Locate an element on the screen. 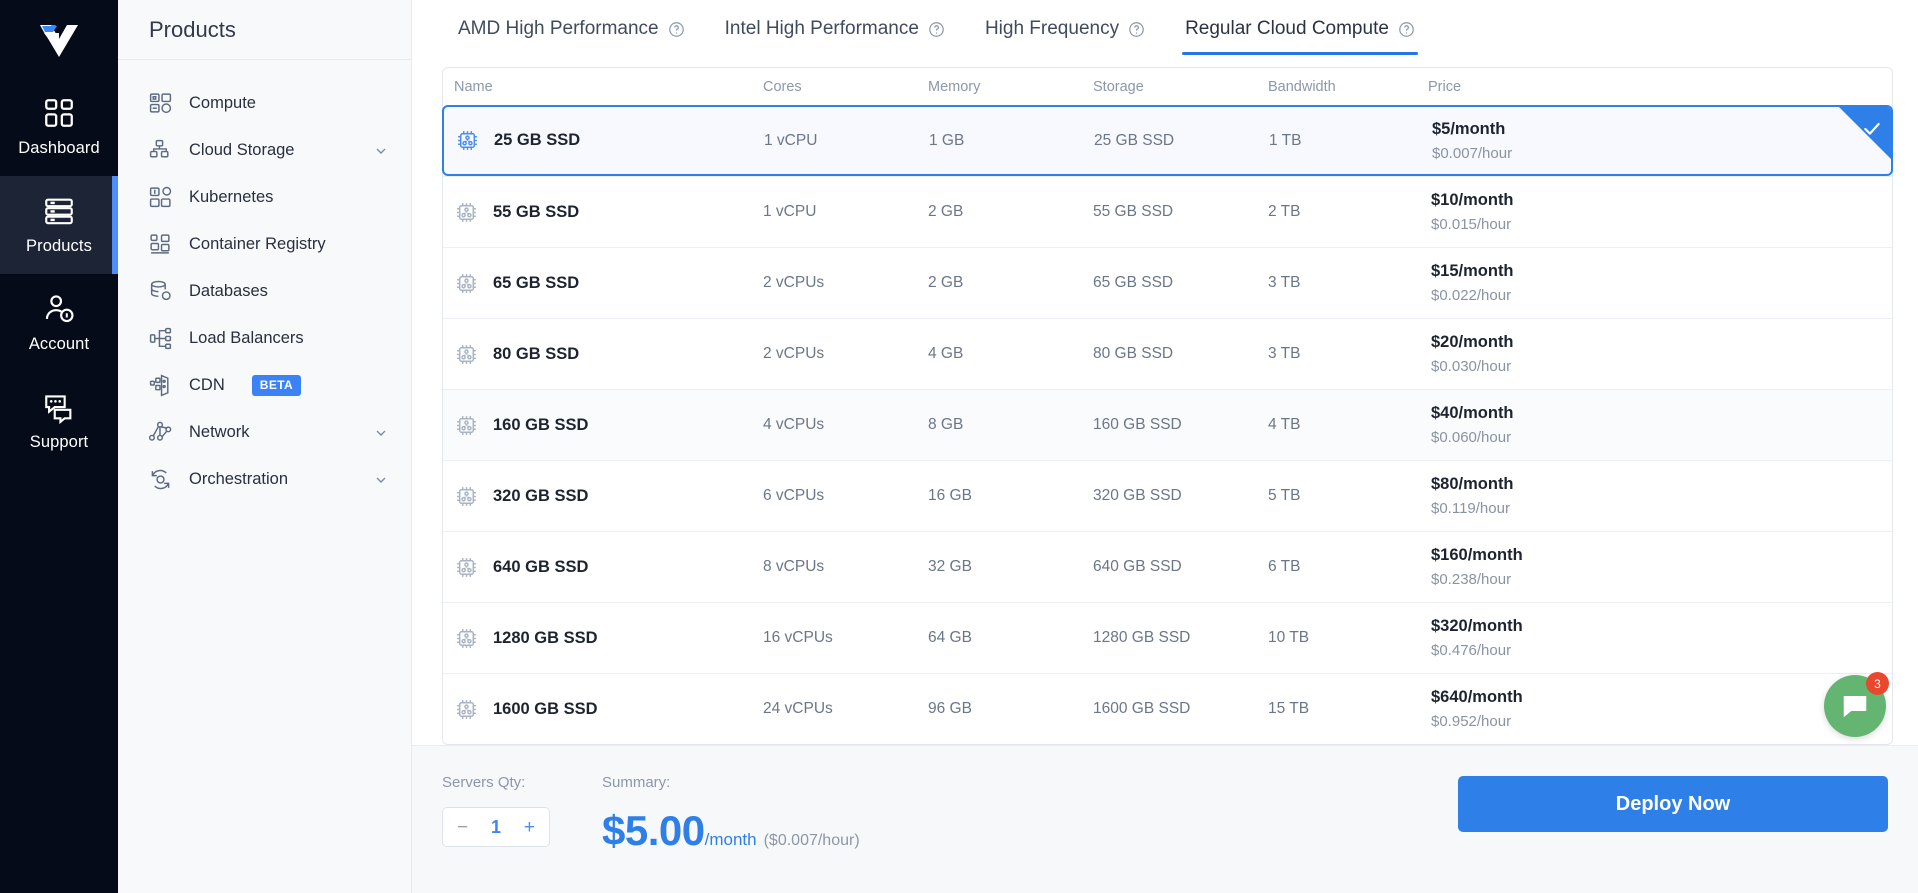  chat-bubbles-icon is located at coordinates (59, 407).